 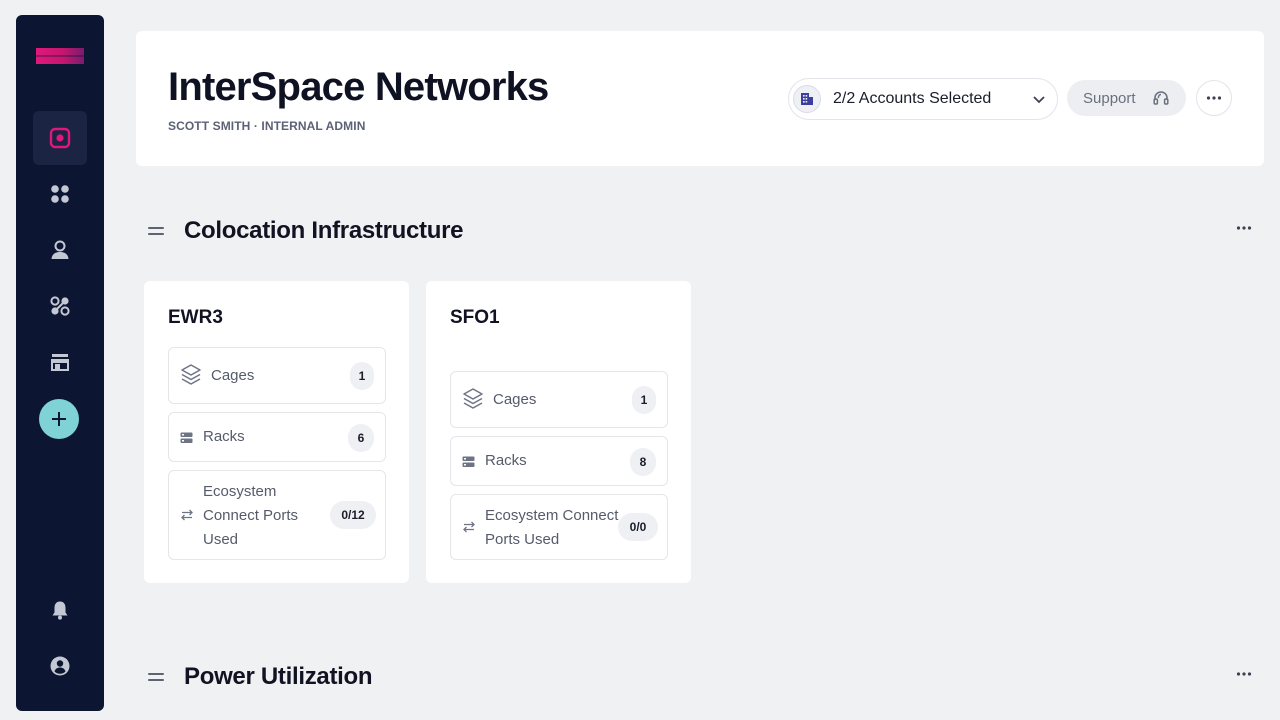 I want to click on metric-ecosystem-ports: Ecosystem Connect Ports Used 0/12, so click(x=277, y=515).